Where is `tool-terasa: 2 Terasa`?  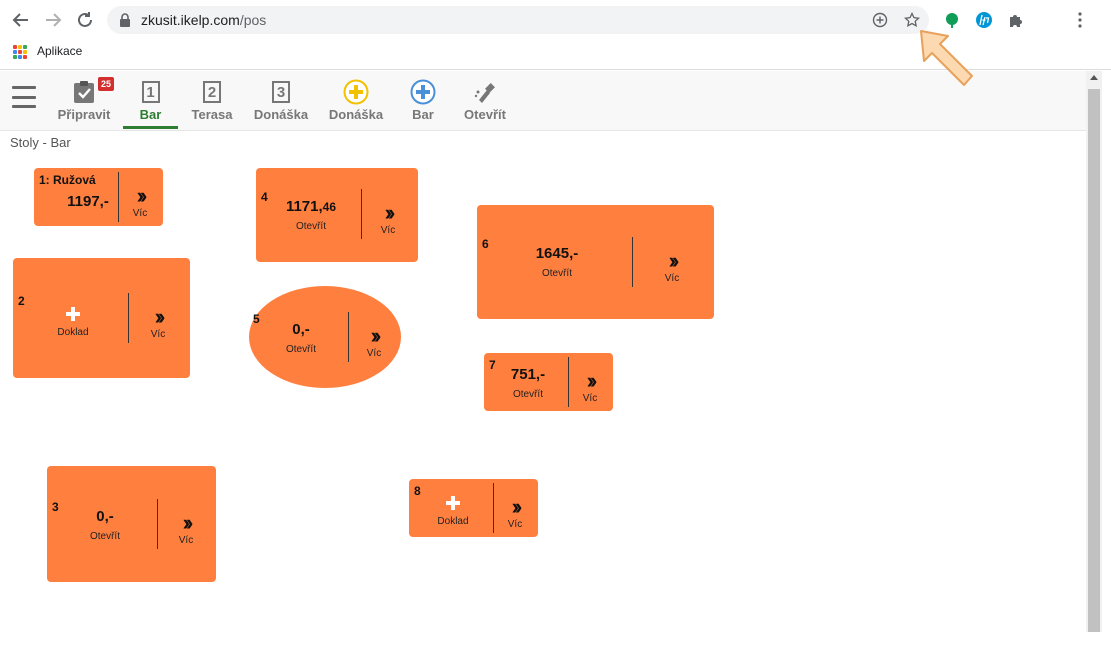 tool-terasa: 2 Terasa is located at coordinates (212, 100).